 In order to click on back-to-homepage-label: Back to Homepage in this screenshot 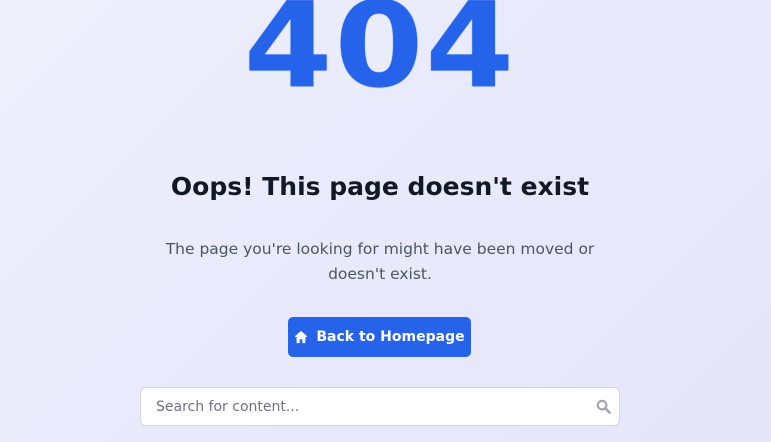, I will do `click(390, 337)`.